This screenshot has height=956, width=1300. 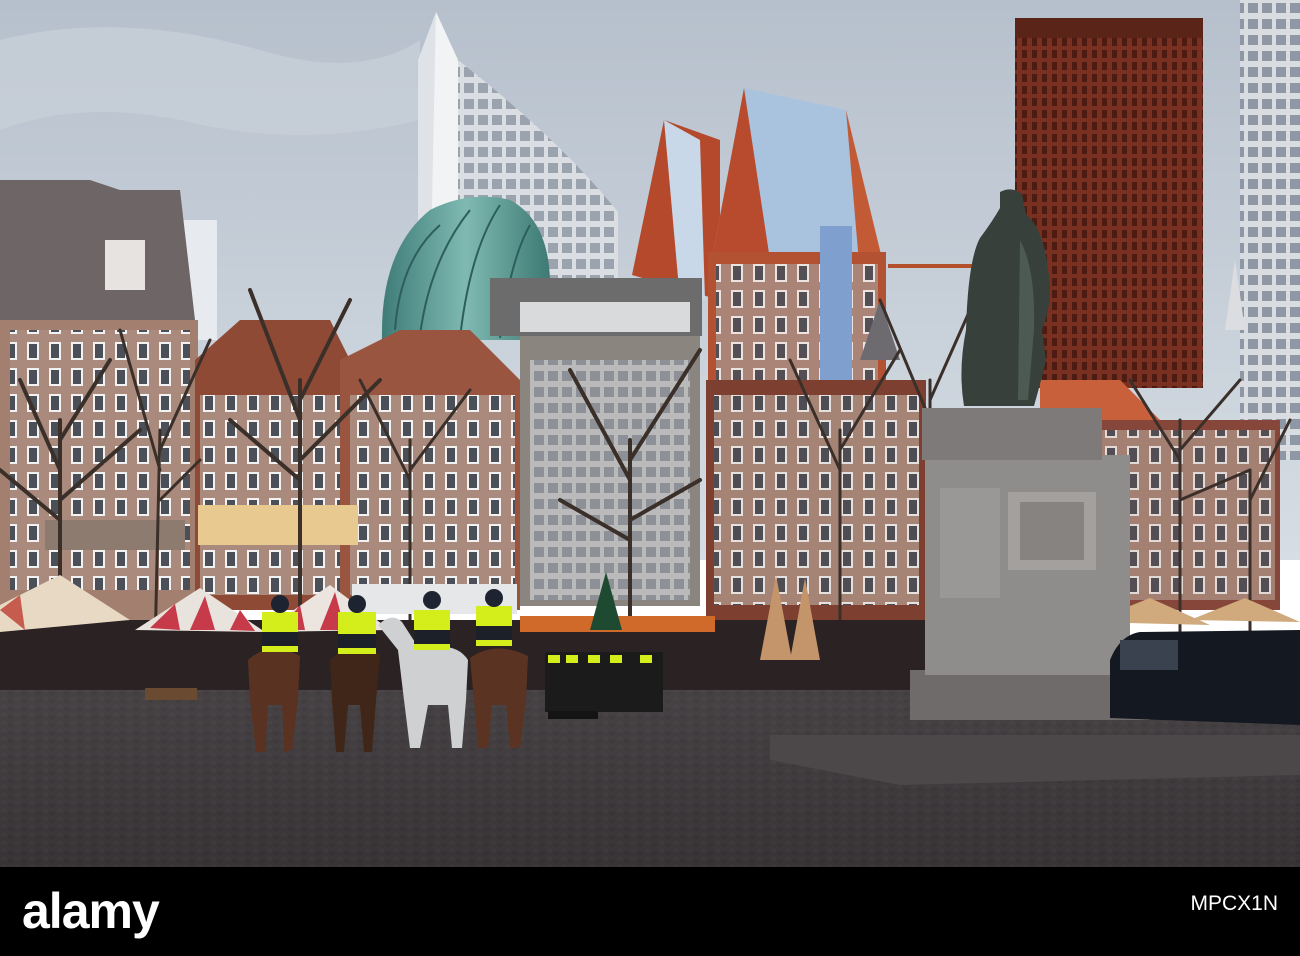 I want to click on brick-row-houses, so click(x=357, y=465).